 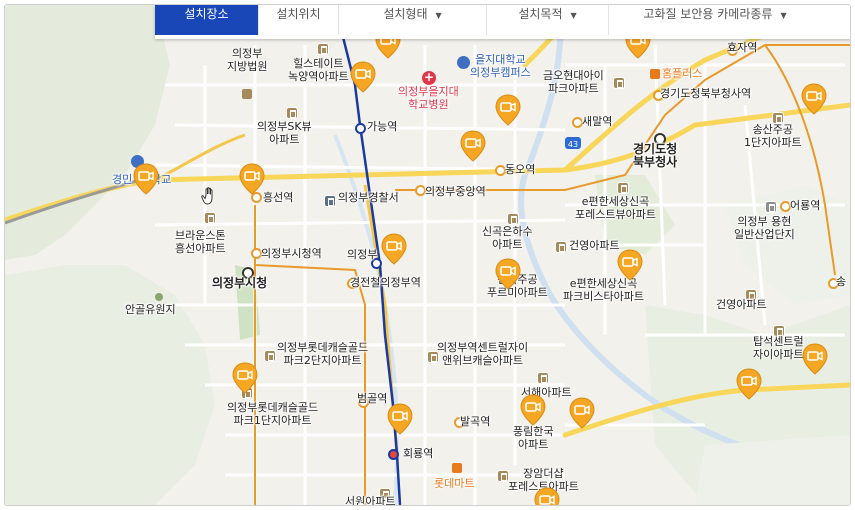 I want to click on hospital-icon: +, so click(x=429, y=77).